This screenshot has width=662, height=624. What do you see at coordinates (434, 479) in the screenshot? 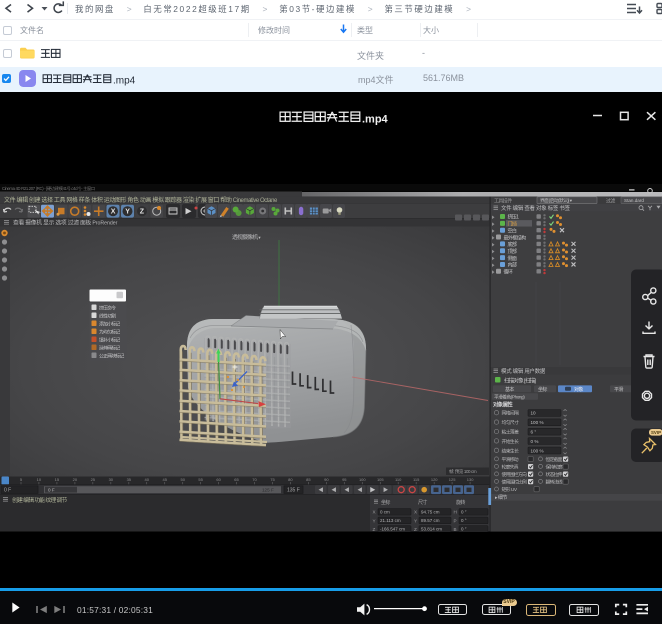
I see `svg-text: 120` at bounding box center [434, 479].